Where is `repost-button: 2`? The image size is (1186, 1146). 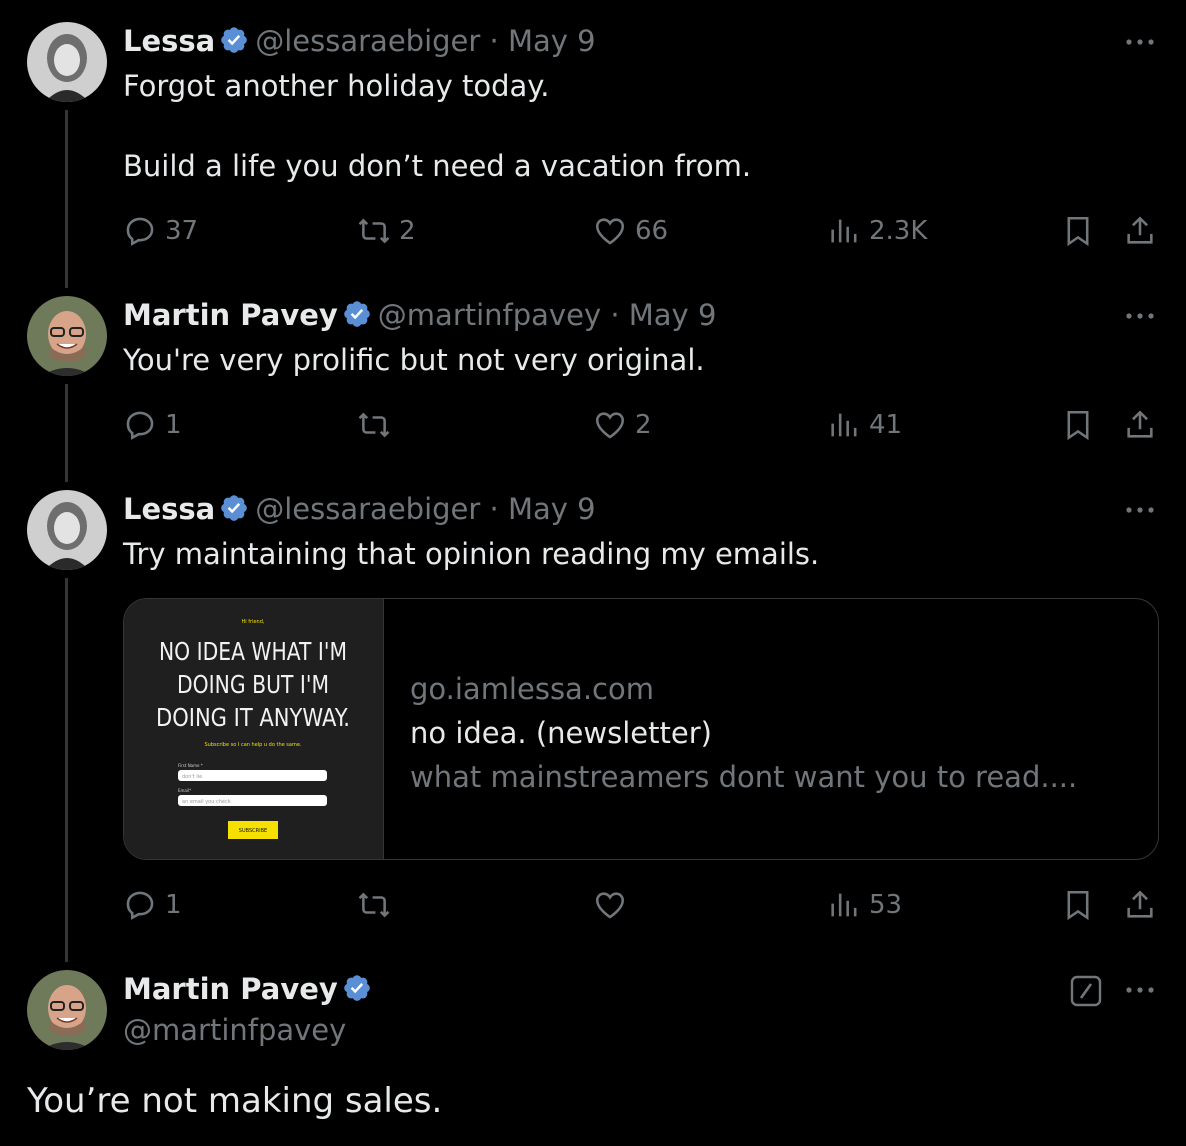
repost-button: 2 is located at coordinates (386, 231).